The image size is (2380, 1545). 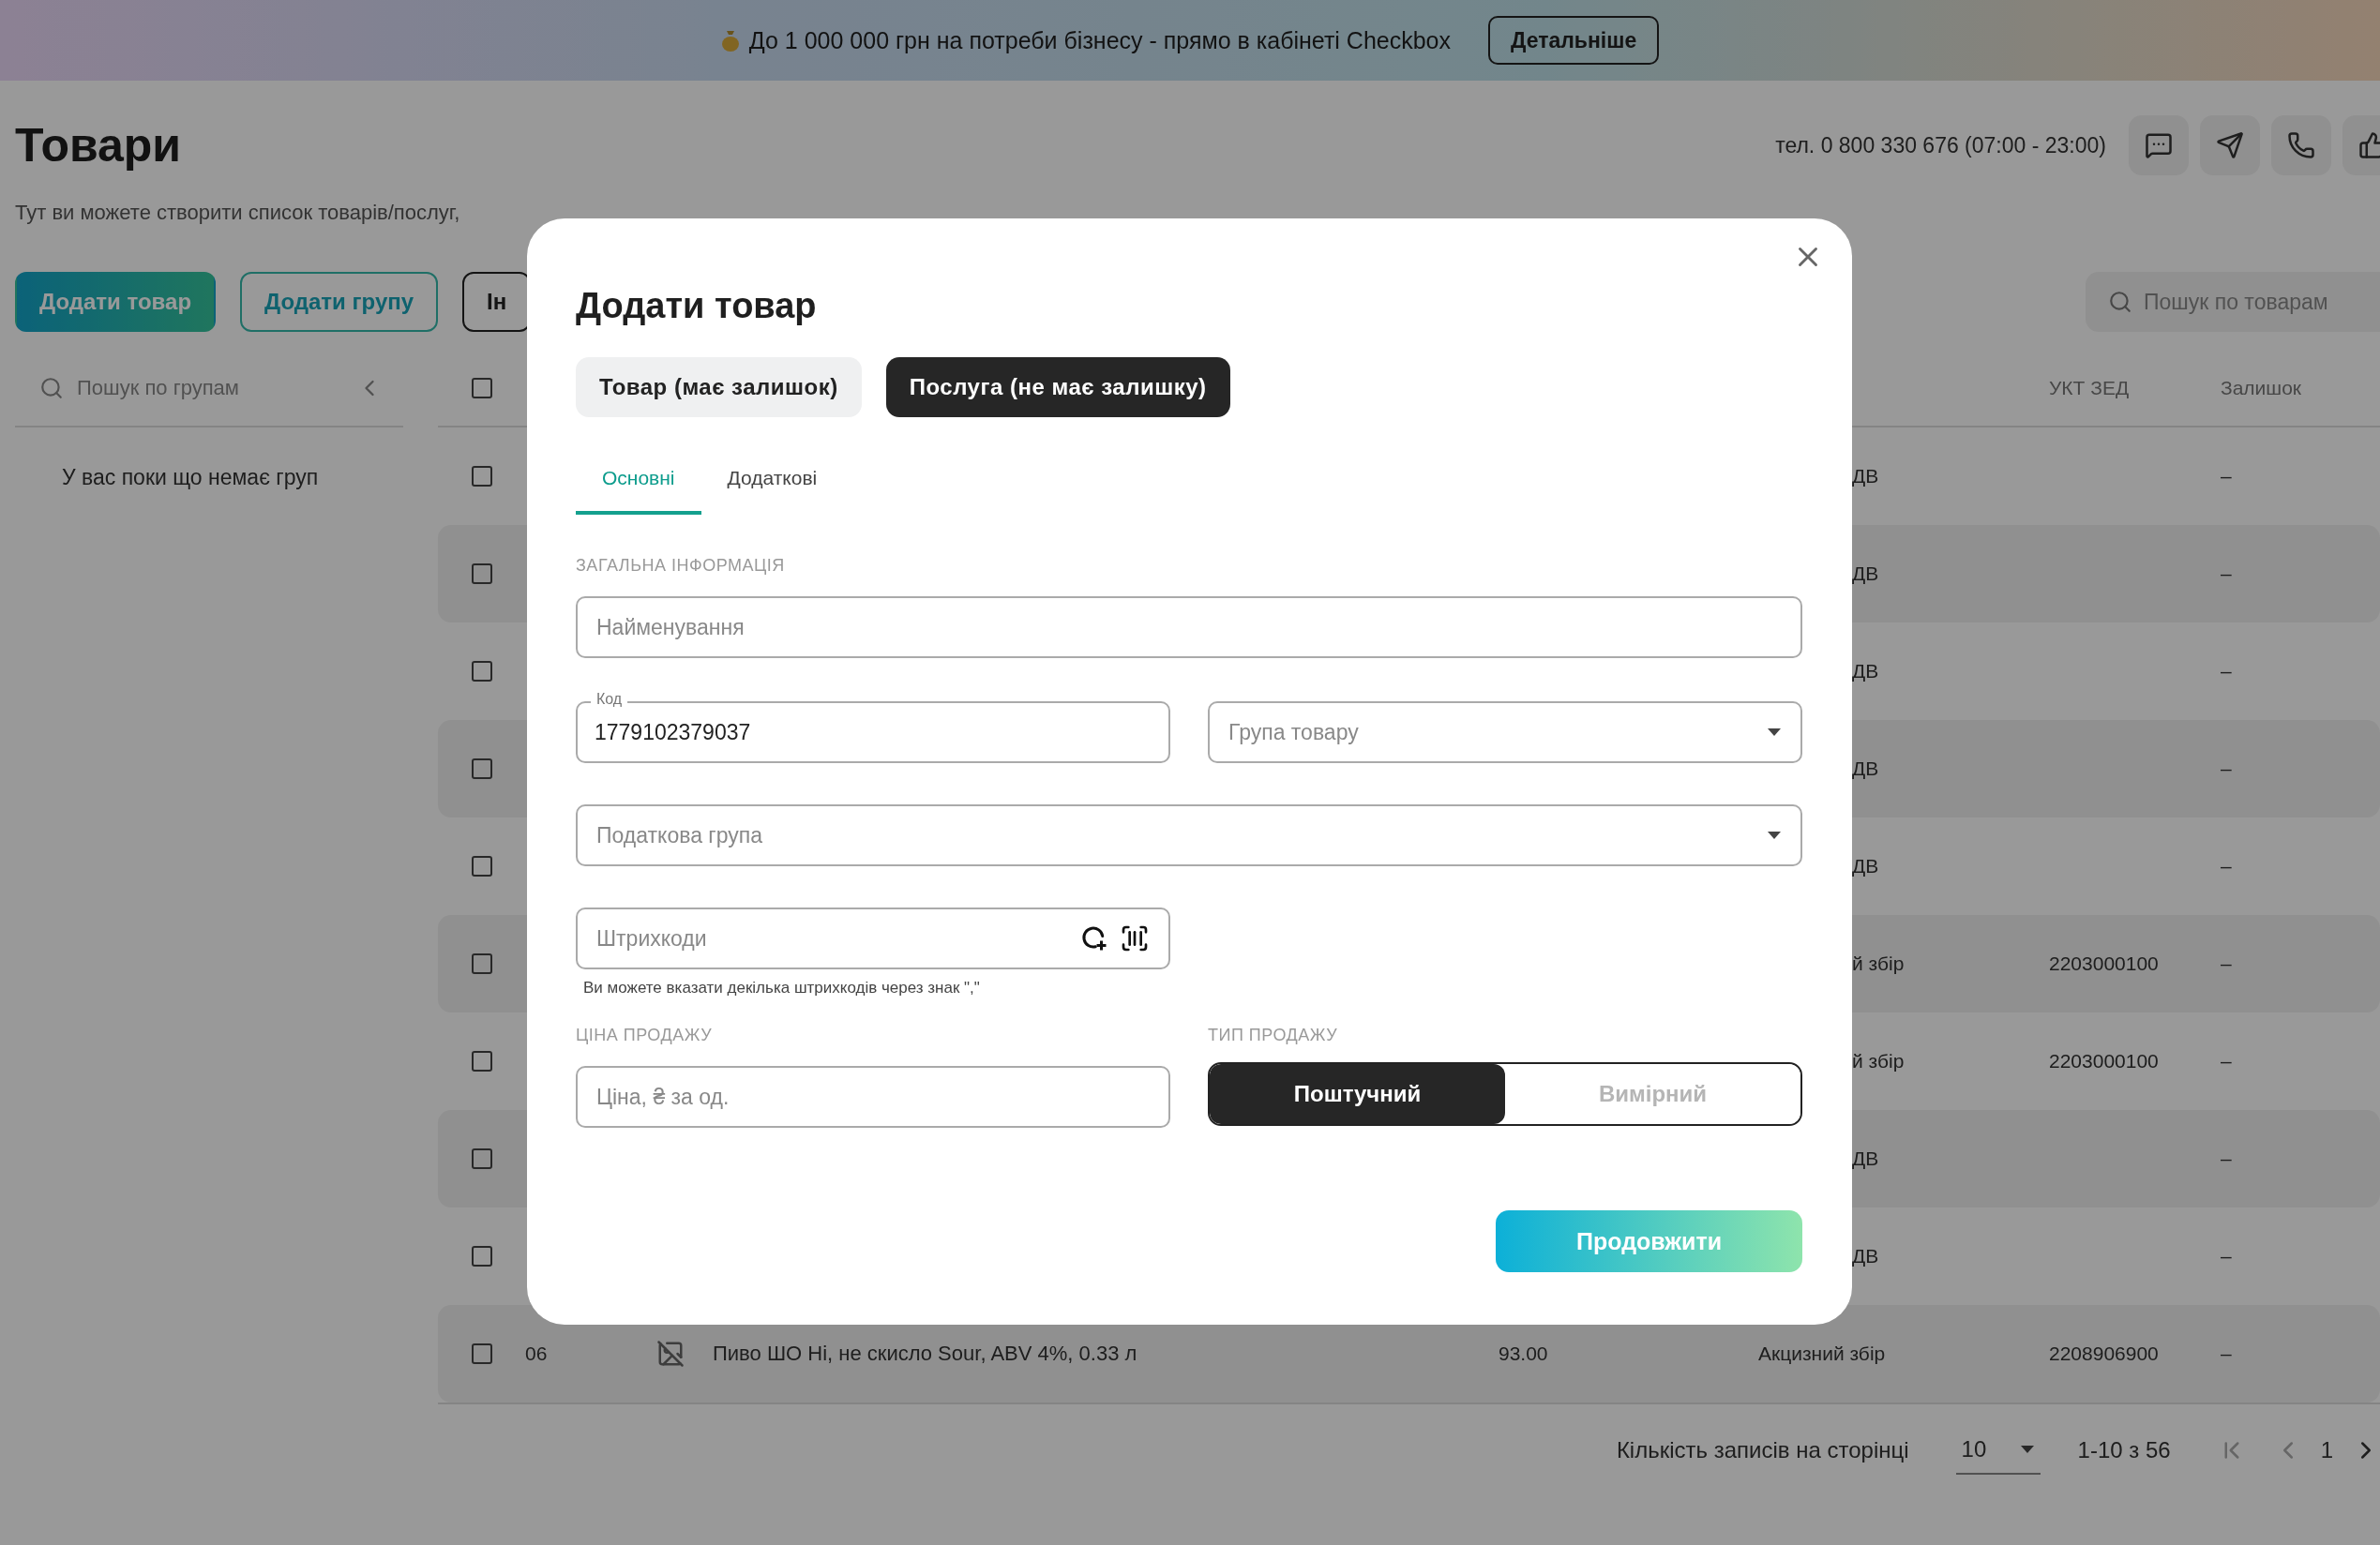 I want to click on tax-group-select: Податкова група, so click(x=1189, y=835).